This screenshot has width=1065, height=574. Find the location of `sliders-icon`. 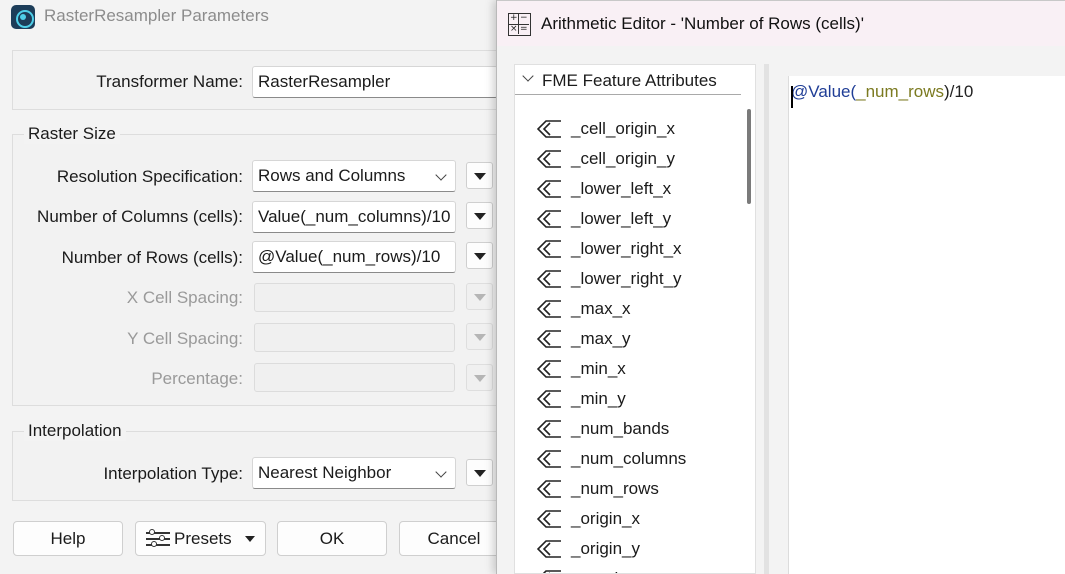

sliders-icon is located at coordinates (158, 538).